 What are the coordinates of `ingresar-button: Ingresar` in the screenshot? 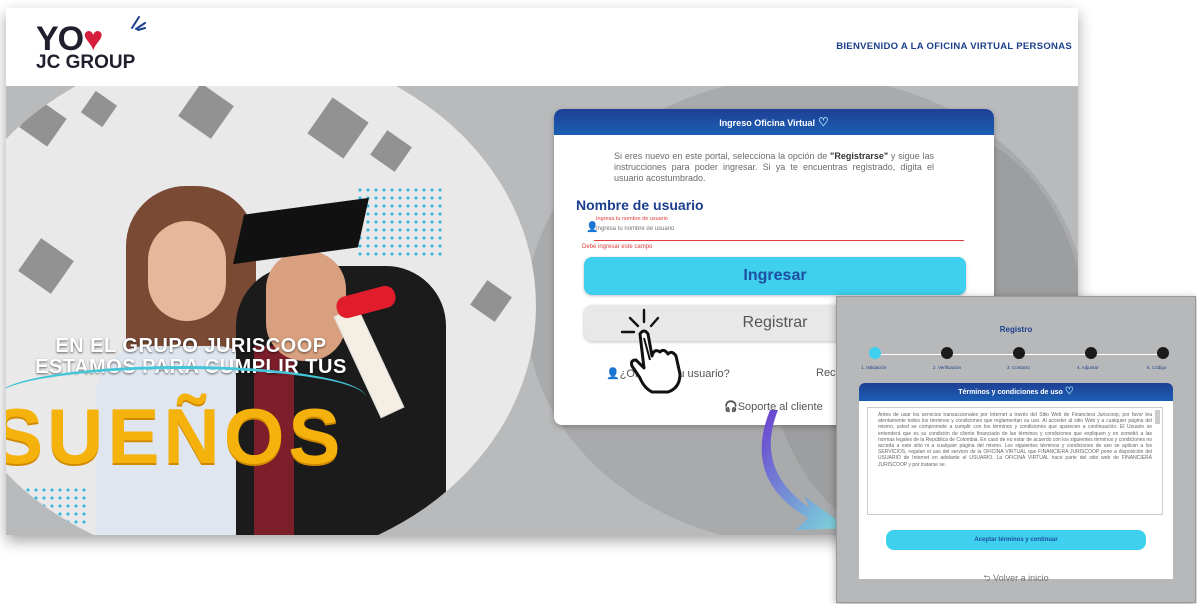 It's located at (775, 276).